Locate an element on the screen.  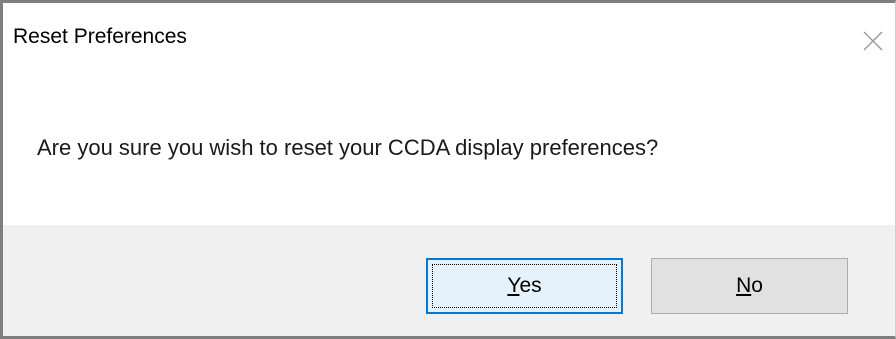
close-icon is located at coordinates (873, 41).